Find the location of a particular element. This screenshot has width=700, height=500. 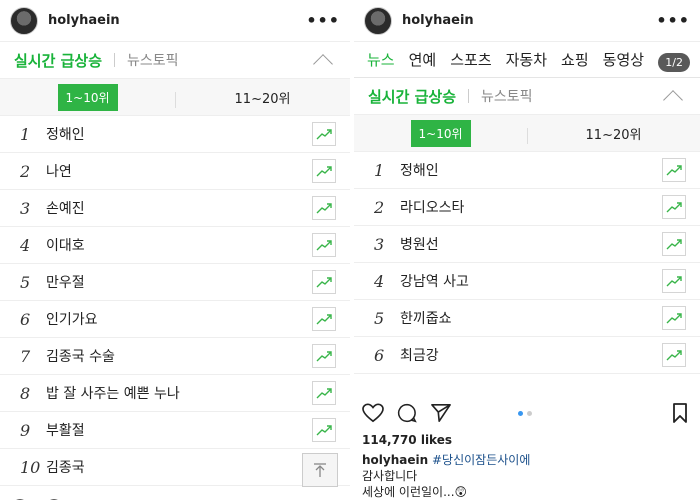

rank-number: 9 is located at coordinates (25, 430).